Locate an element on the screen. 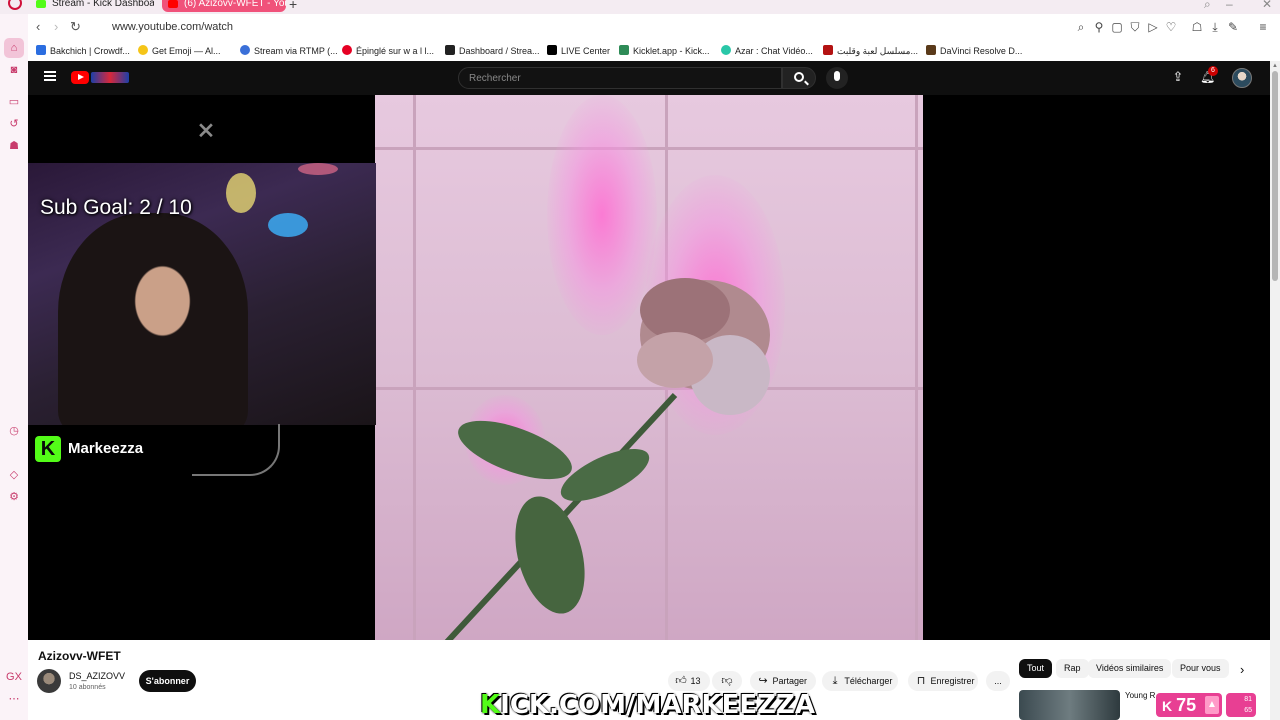 The height and width of the screenshot is (720, 1280). reload-icon: ↻ is located at coordinates (75, 27).